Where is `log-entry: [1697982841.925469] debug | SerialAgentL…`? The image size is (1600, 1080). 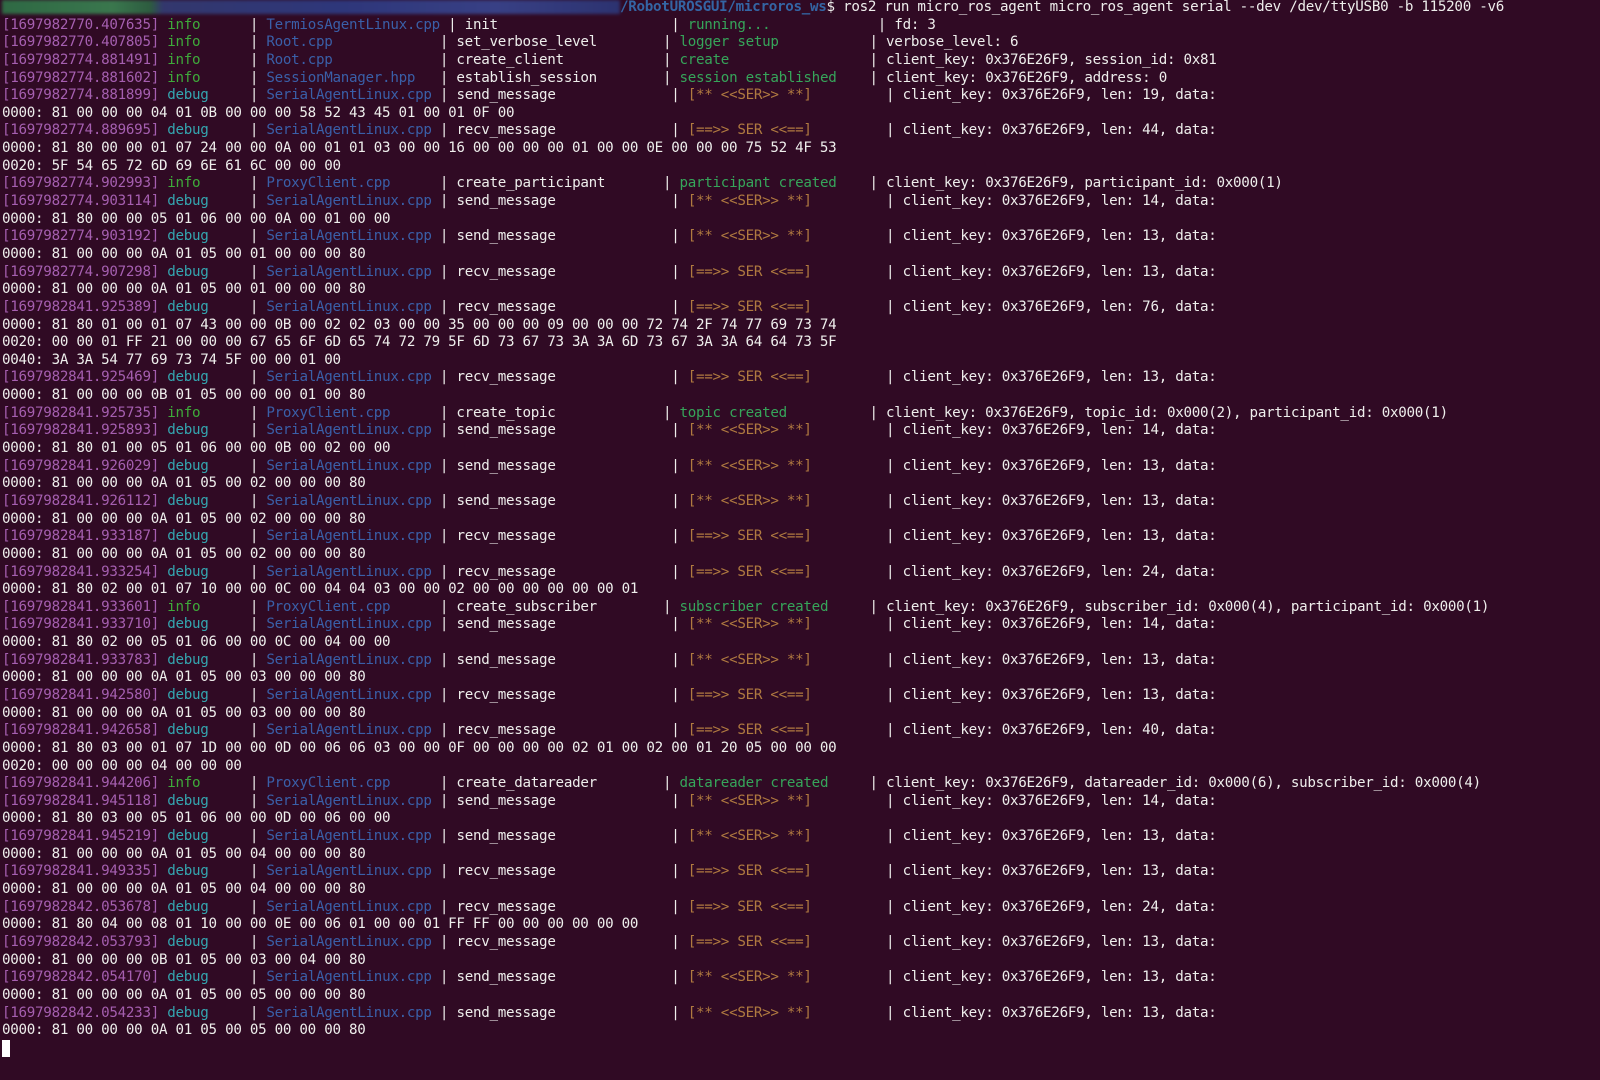 log-entry: [1697982841.925469] debug | SerialAgentL… is located at coordinates (609, 377).